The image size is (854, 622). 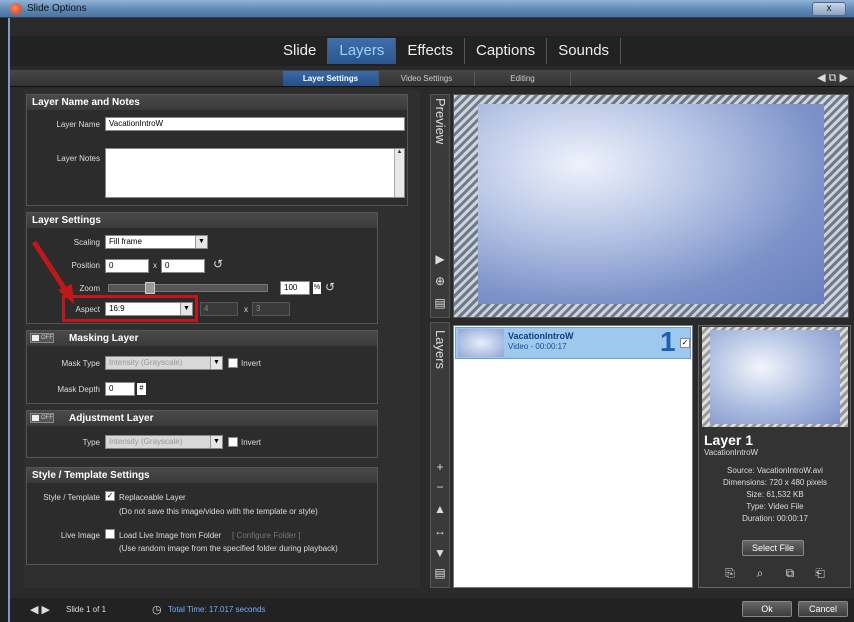 I want to click on tab-layers: Layers, so click(x=362, y=51).